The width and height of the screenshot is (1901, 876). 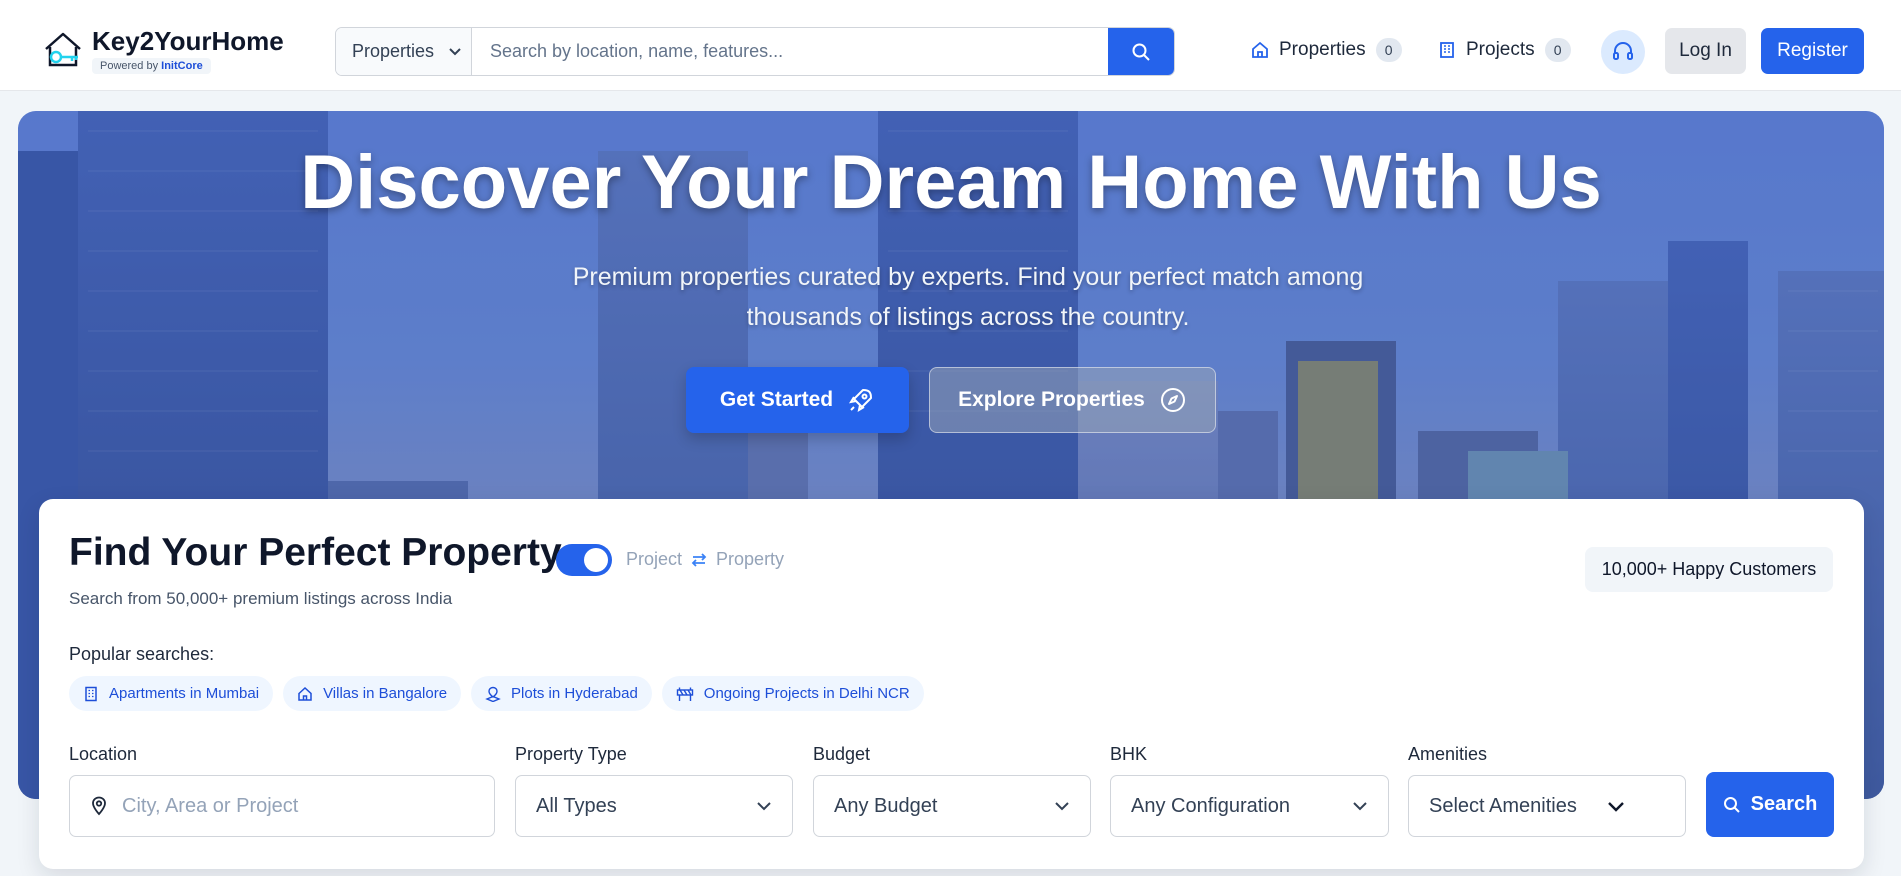 I want to click on popular-search-label: Villas in Bangalore, so click(x=385, y=693).